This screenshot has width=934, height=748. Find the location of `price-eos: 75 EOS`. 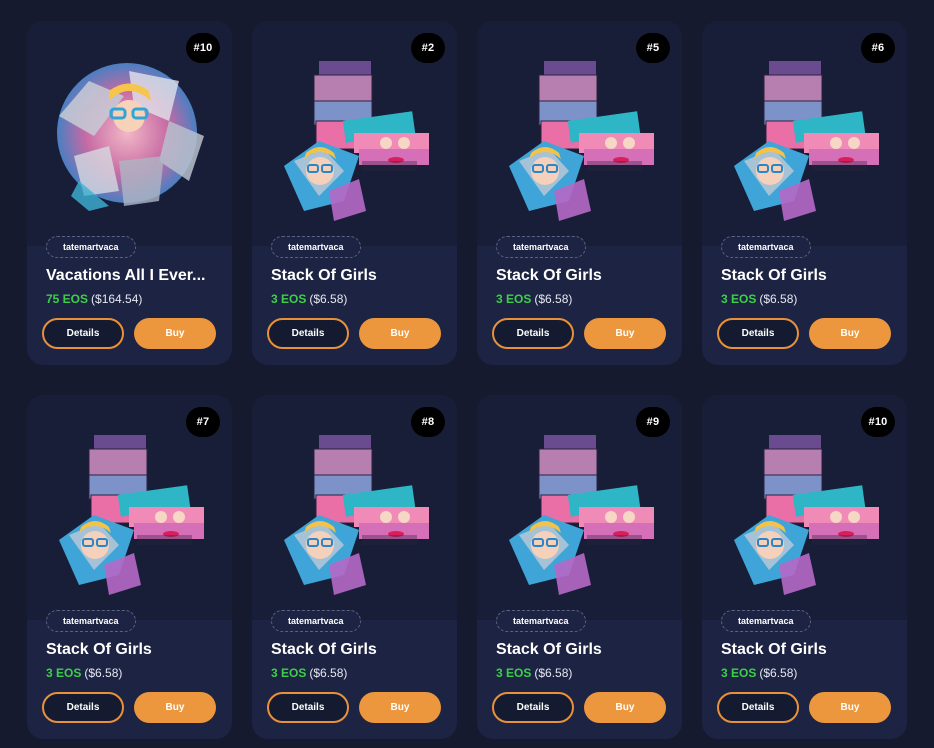

price-eos: 75 EOS is located at coordinates (67, 299).